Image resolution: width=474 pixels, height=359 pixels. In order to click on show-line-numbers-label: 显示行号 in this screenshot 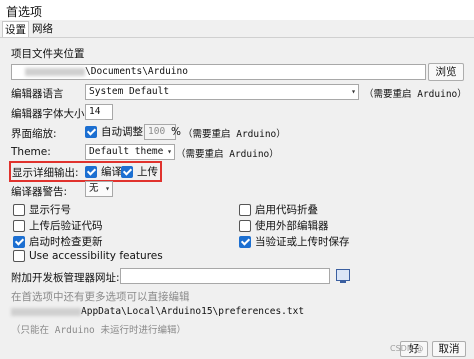, I will do `click(50, 210)`.